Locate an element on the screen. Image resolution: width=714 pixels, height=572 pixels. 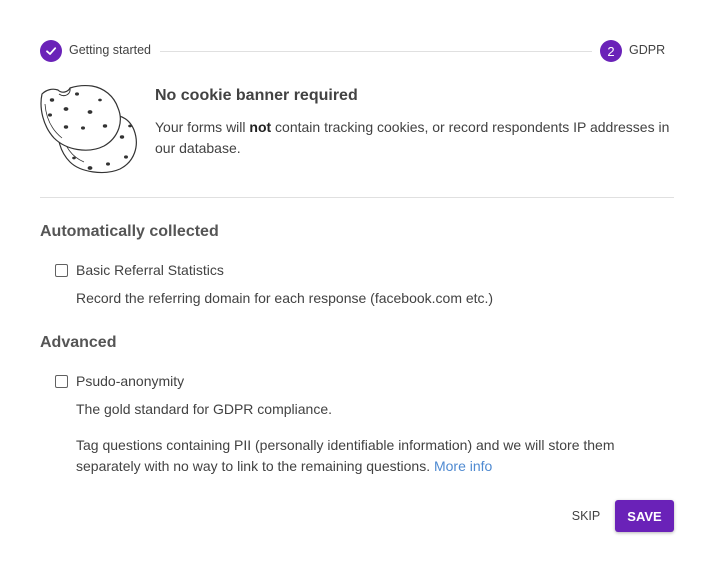
step-number-badge: 2 is located at coordinates (611, 51).